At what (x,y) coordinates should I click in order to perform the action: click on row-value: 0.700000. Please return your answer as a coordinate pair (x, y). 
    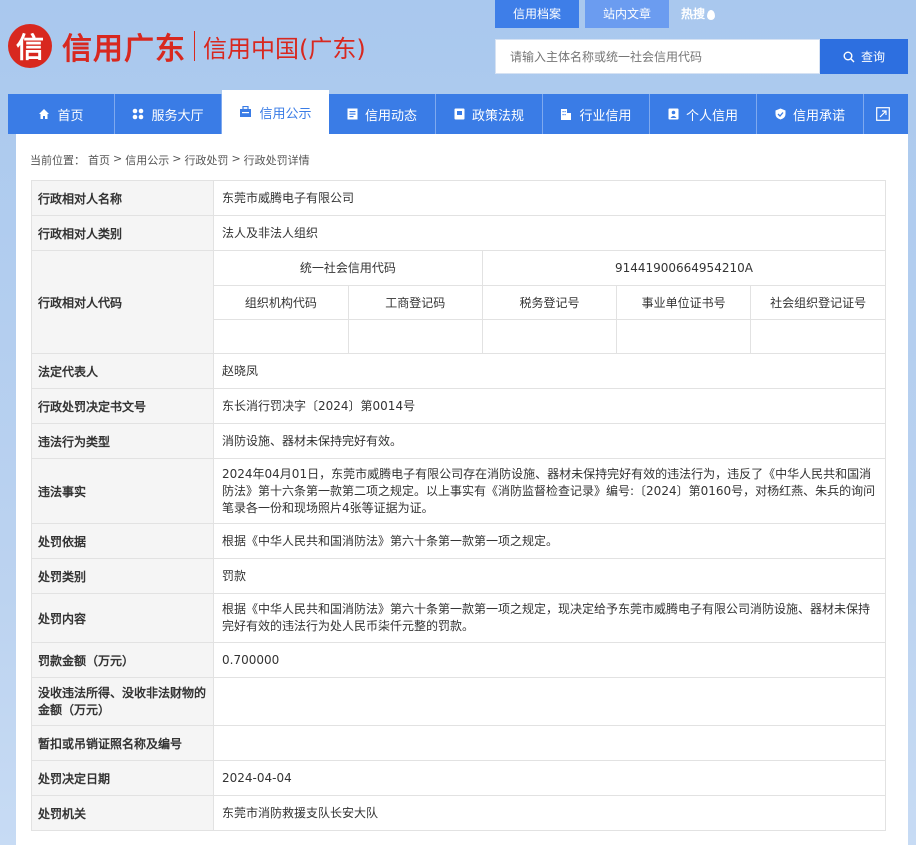
    Looking at the image, I should click on (549, 660).